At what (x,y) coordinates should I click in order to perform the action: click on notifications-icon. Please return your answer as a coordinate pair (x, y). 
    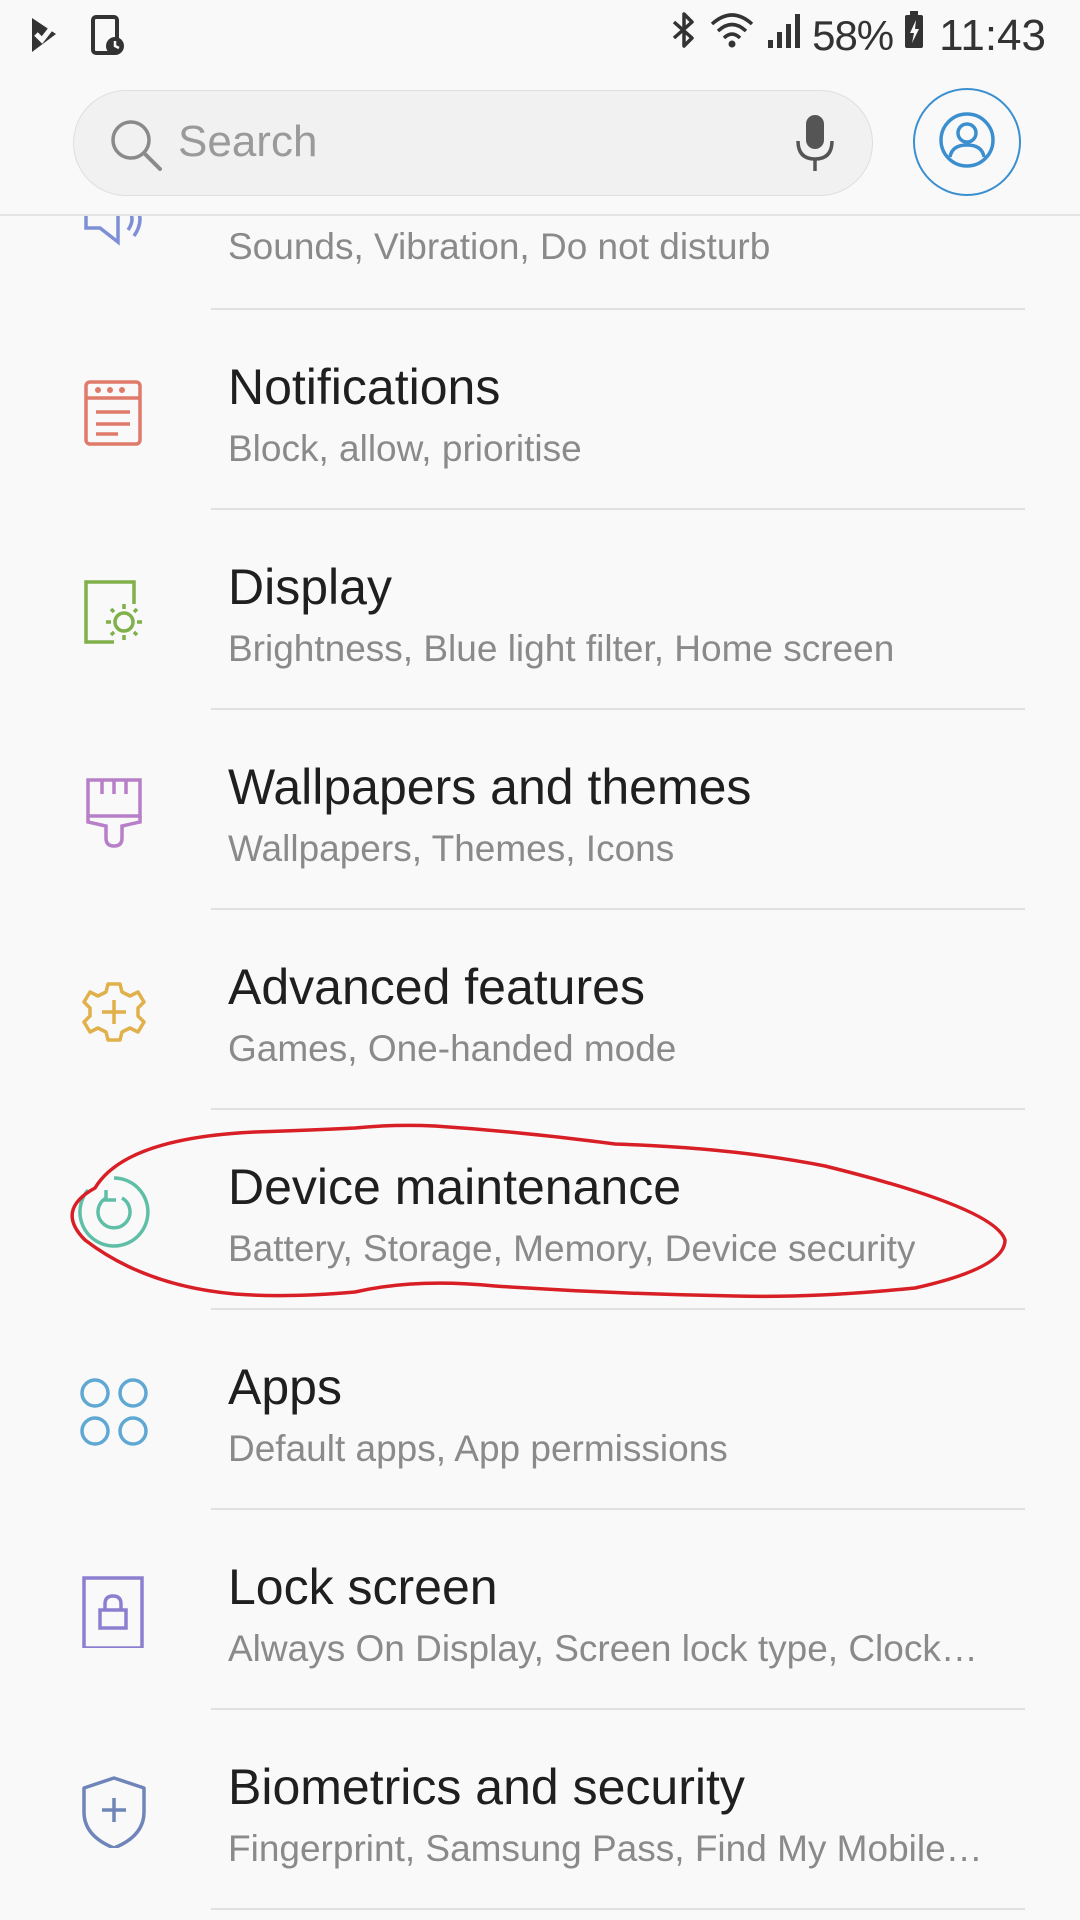
    Looking at the image, I should click on (114, 412).